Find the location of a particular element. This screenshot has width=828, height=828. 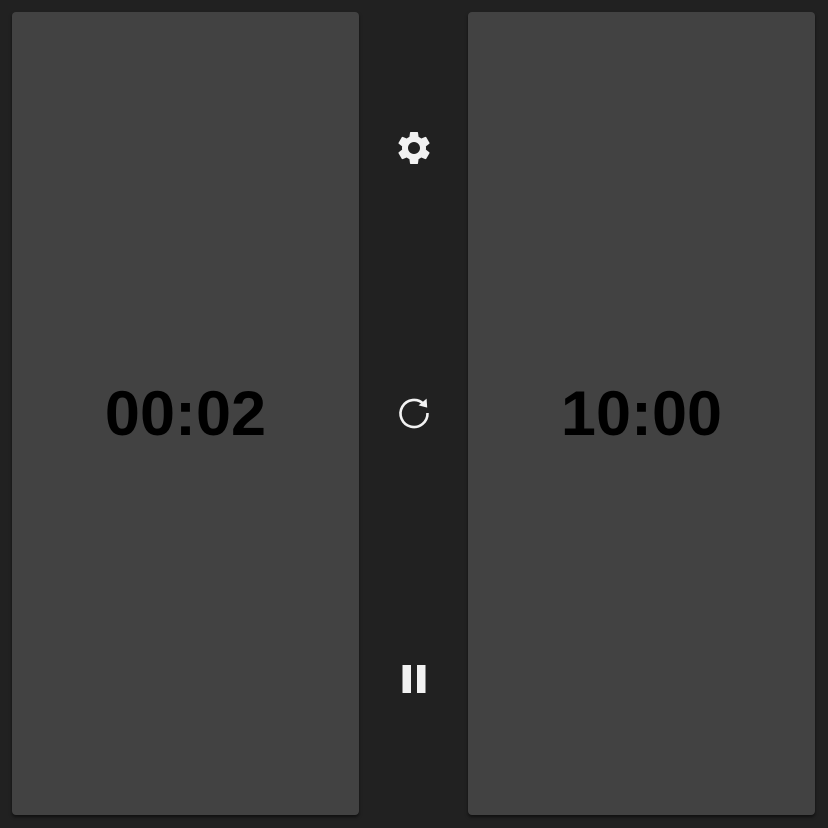

refresh-icon is located at coordinates (414, 413).